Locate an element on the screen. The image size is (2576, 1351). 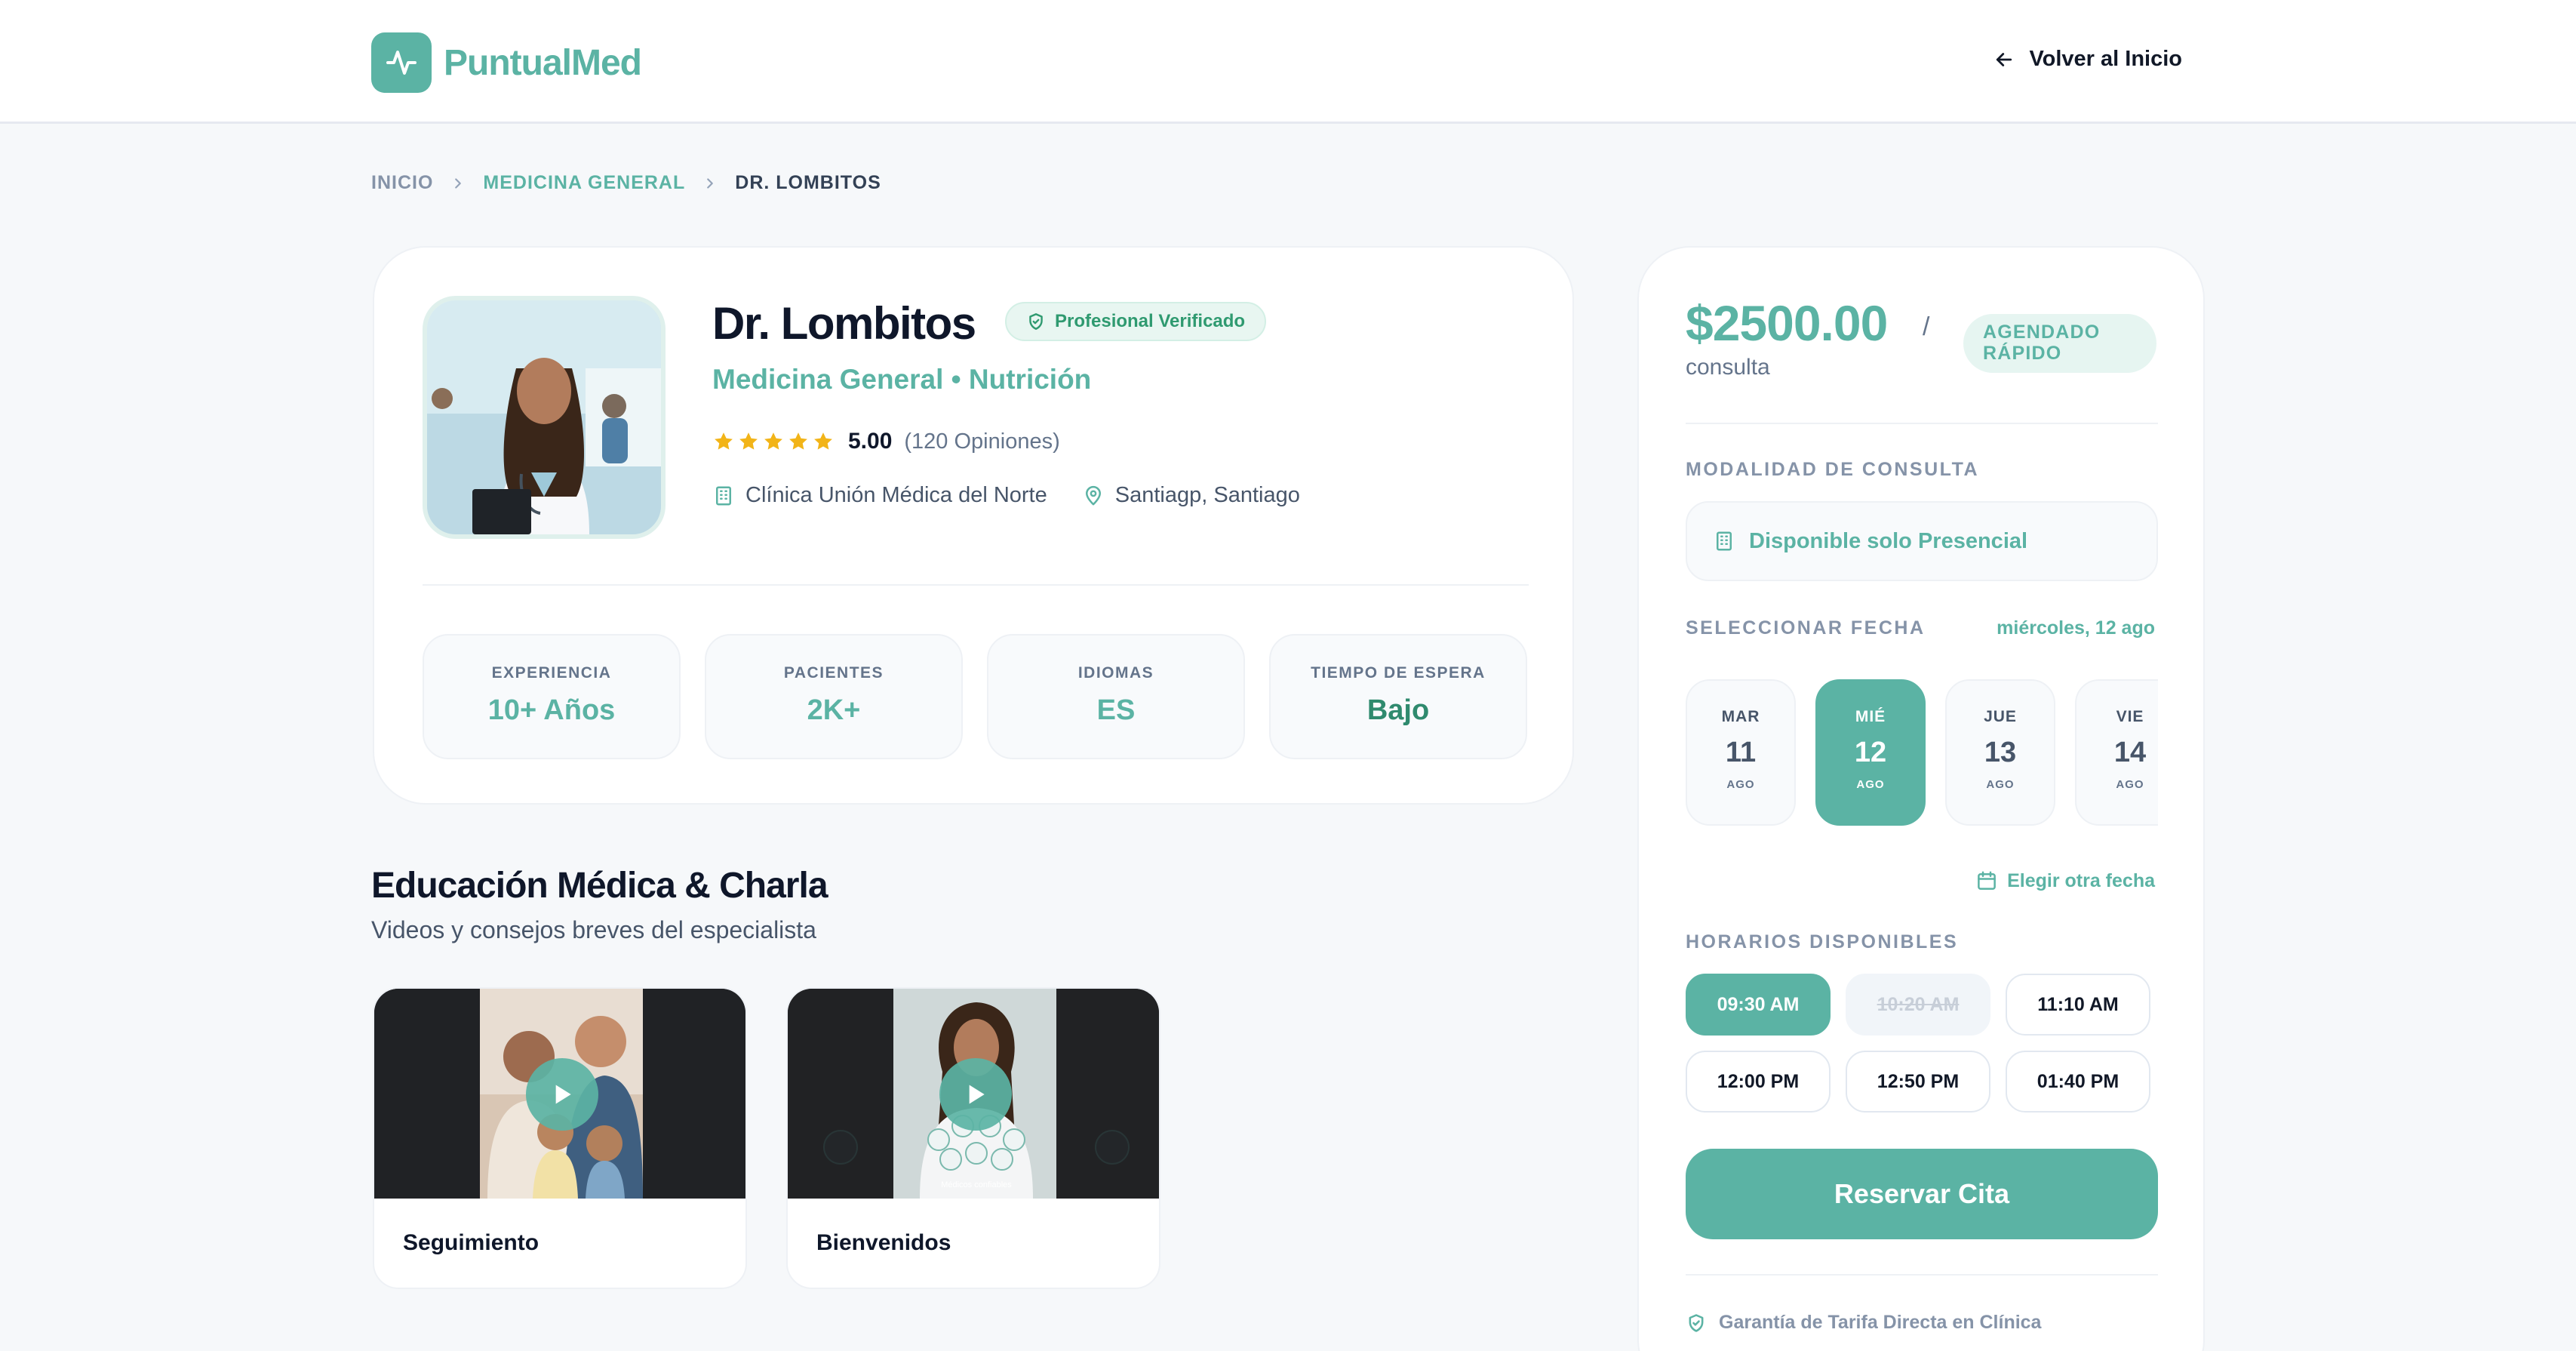
video-thumbnail is located at coordinates (559, 1094).